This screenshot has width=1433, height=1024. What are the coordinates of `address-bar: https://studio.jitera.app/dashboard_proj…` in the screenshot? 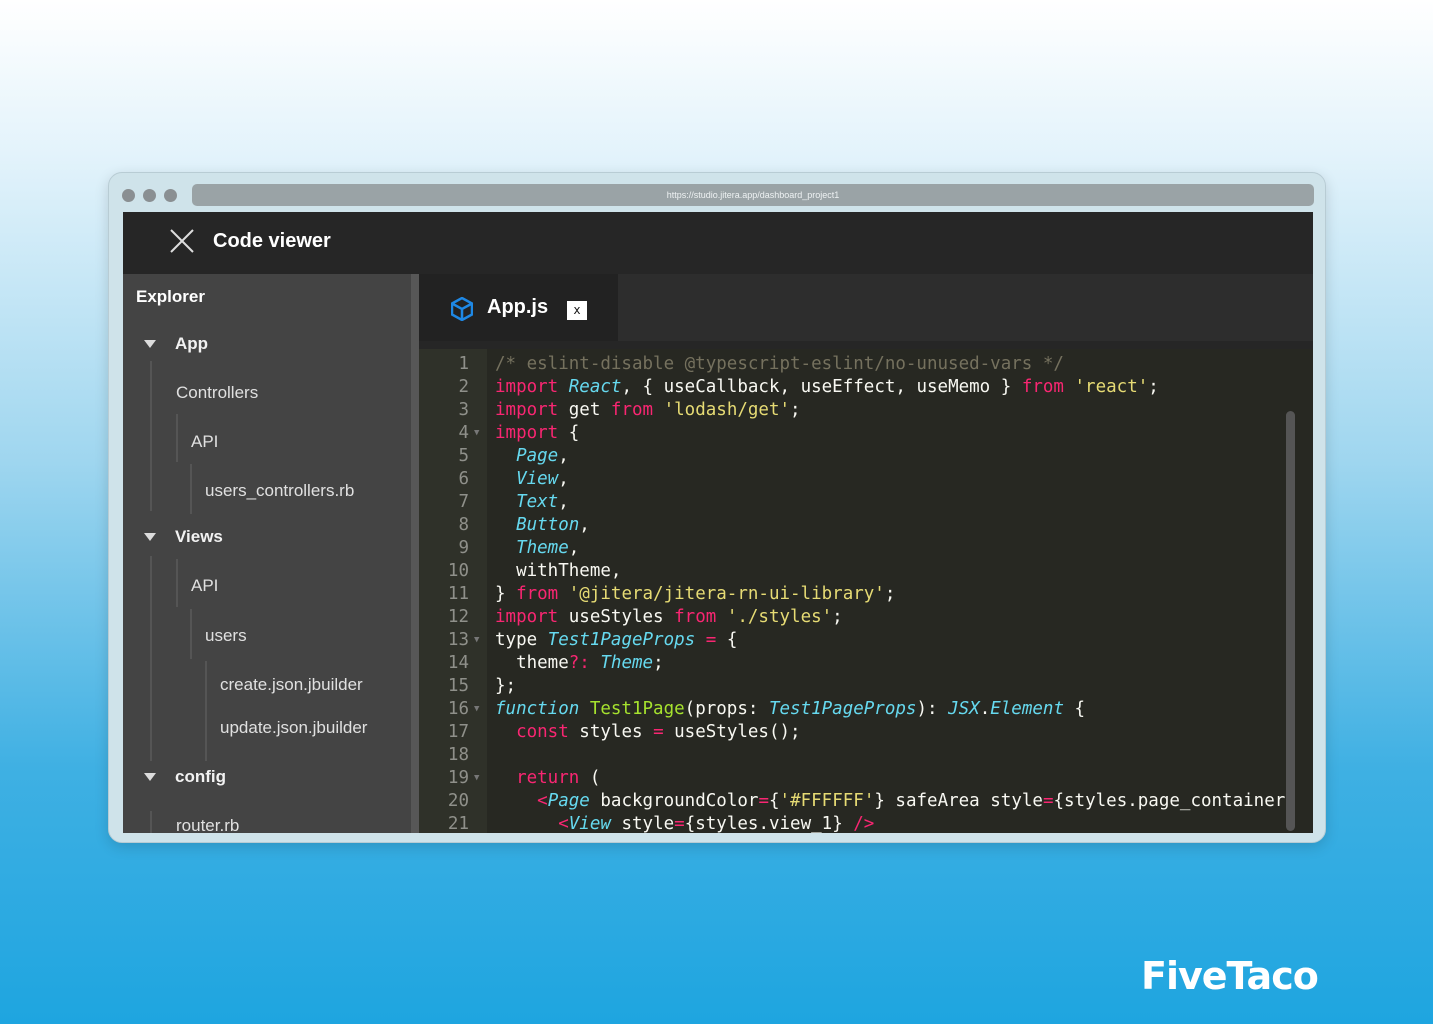 It's located at (753, 195).